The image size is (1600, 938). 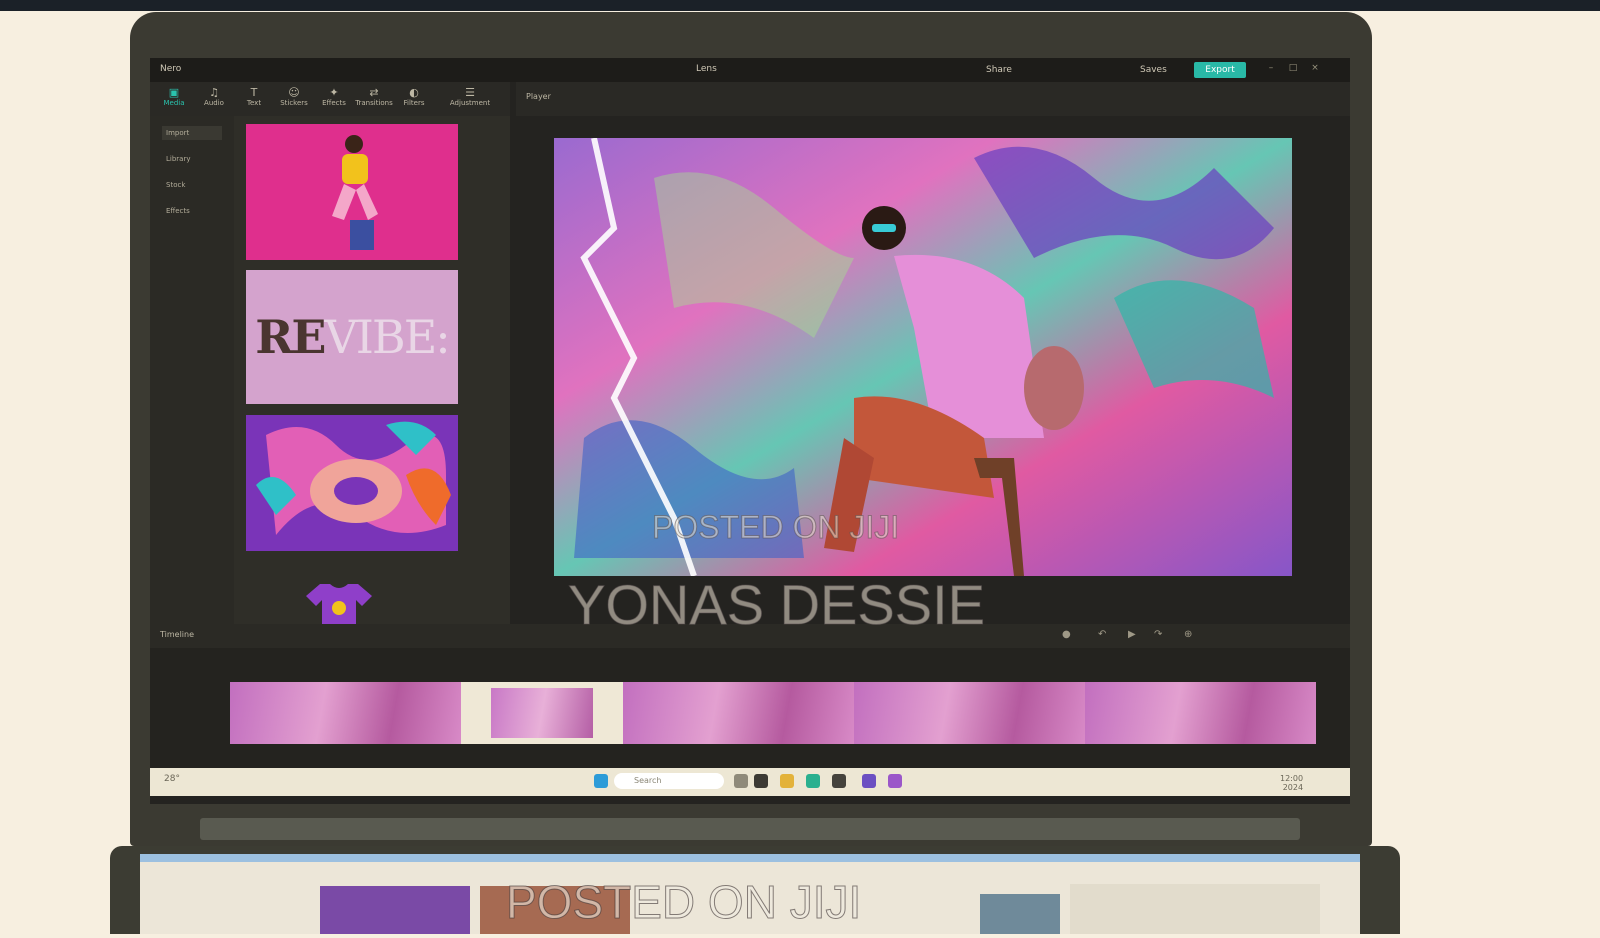 I want to click on timeline-track-area, so click(x=750, y=708).